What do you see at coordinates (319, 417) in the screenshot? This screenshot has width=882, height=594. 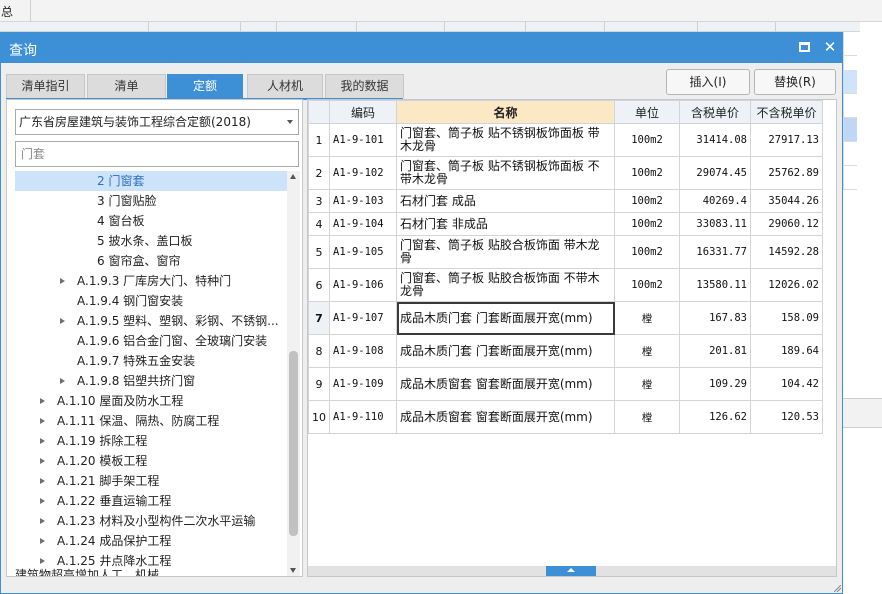 I see `row-index-cell: 10` at bounding box center [319, 417].